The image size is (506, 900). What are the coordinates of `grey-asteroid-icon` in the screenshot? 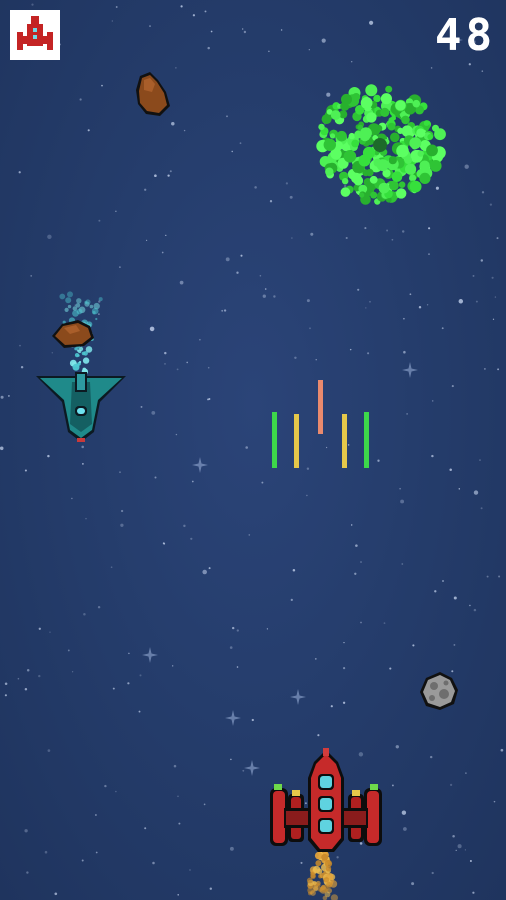 It's located at (439, 691).